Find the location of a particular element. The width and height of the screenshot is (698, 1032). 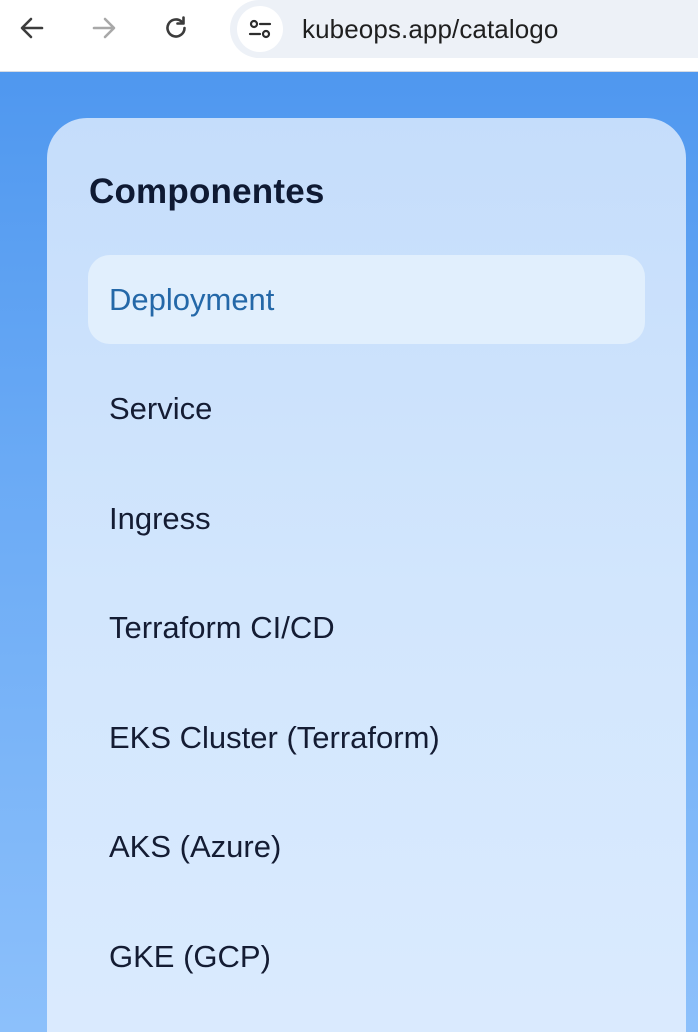

menu-item-terraform-cicd: Terraform CI/CD is located at coordinates (366, 628).